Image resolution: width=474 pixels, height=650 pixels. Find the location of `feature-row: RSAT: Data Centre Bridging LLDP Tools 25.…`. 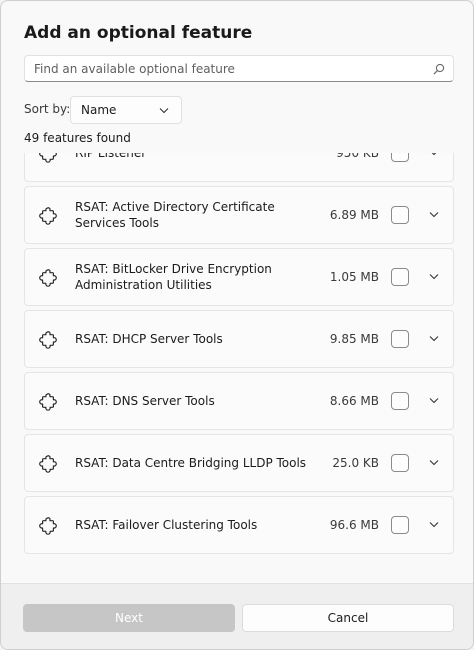

feature-row: RSAT: Data Centre Bridging LLDP Tools 25.… is located at coordinates (239, 463).